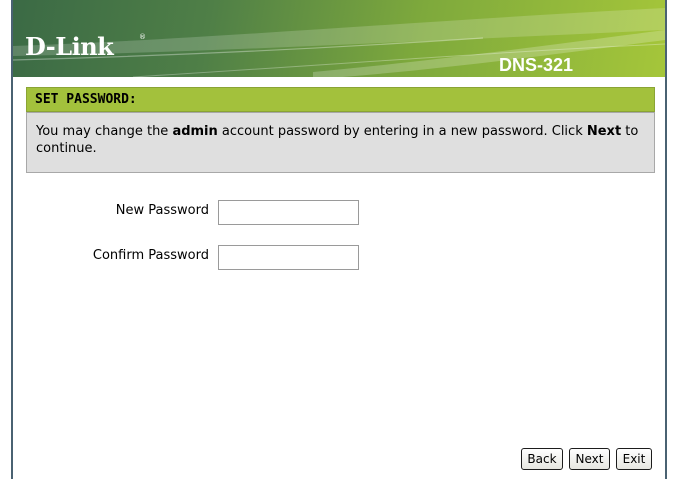 This screenshot has height=479, width=677. Describe the element at coordinates (69, 46) in the screenshot. I see `dlink-logo: D-Link` at that location.